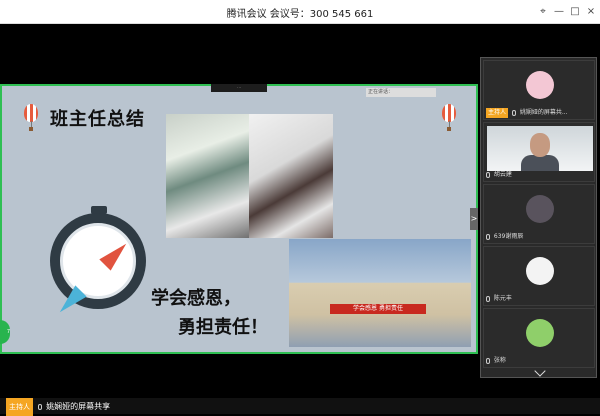 The height and width of the screenshot is (416, 600). I want to click on window-title: 腾讯会议 会议号：300 545 661, so click(300, 14).